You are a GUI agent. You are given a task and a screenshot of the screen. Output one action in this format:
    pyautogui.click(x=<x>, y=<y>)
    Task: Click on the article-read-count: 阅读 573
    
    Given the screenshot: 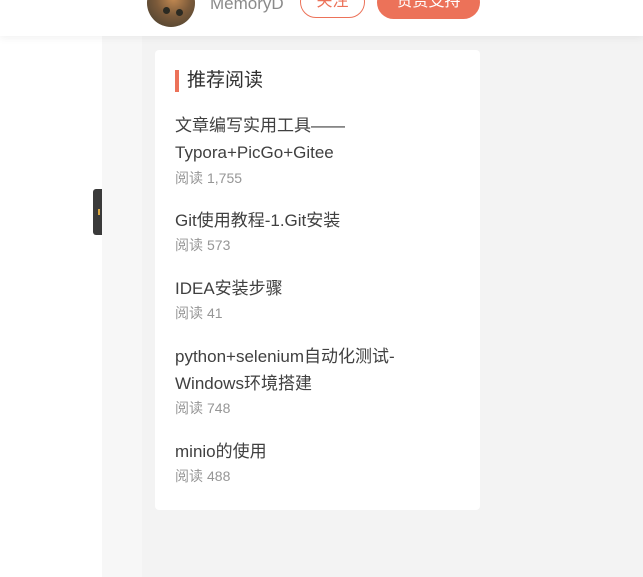 What is the action you would take?
    pyautogui.click(x=320, y=245)
    